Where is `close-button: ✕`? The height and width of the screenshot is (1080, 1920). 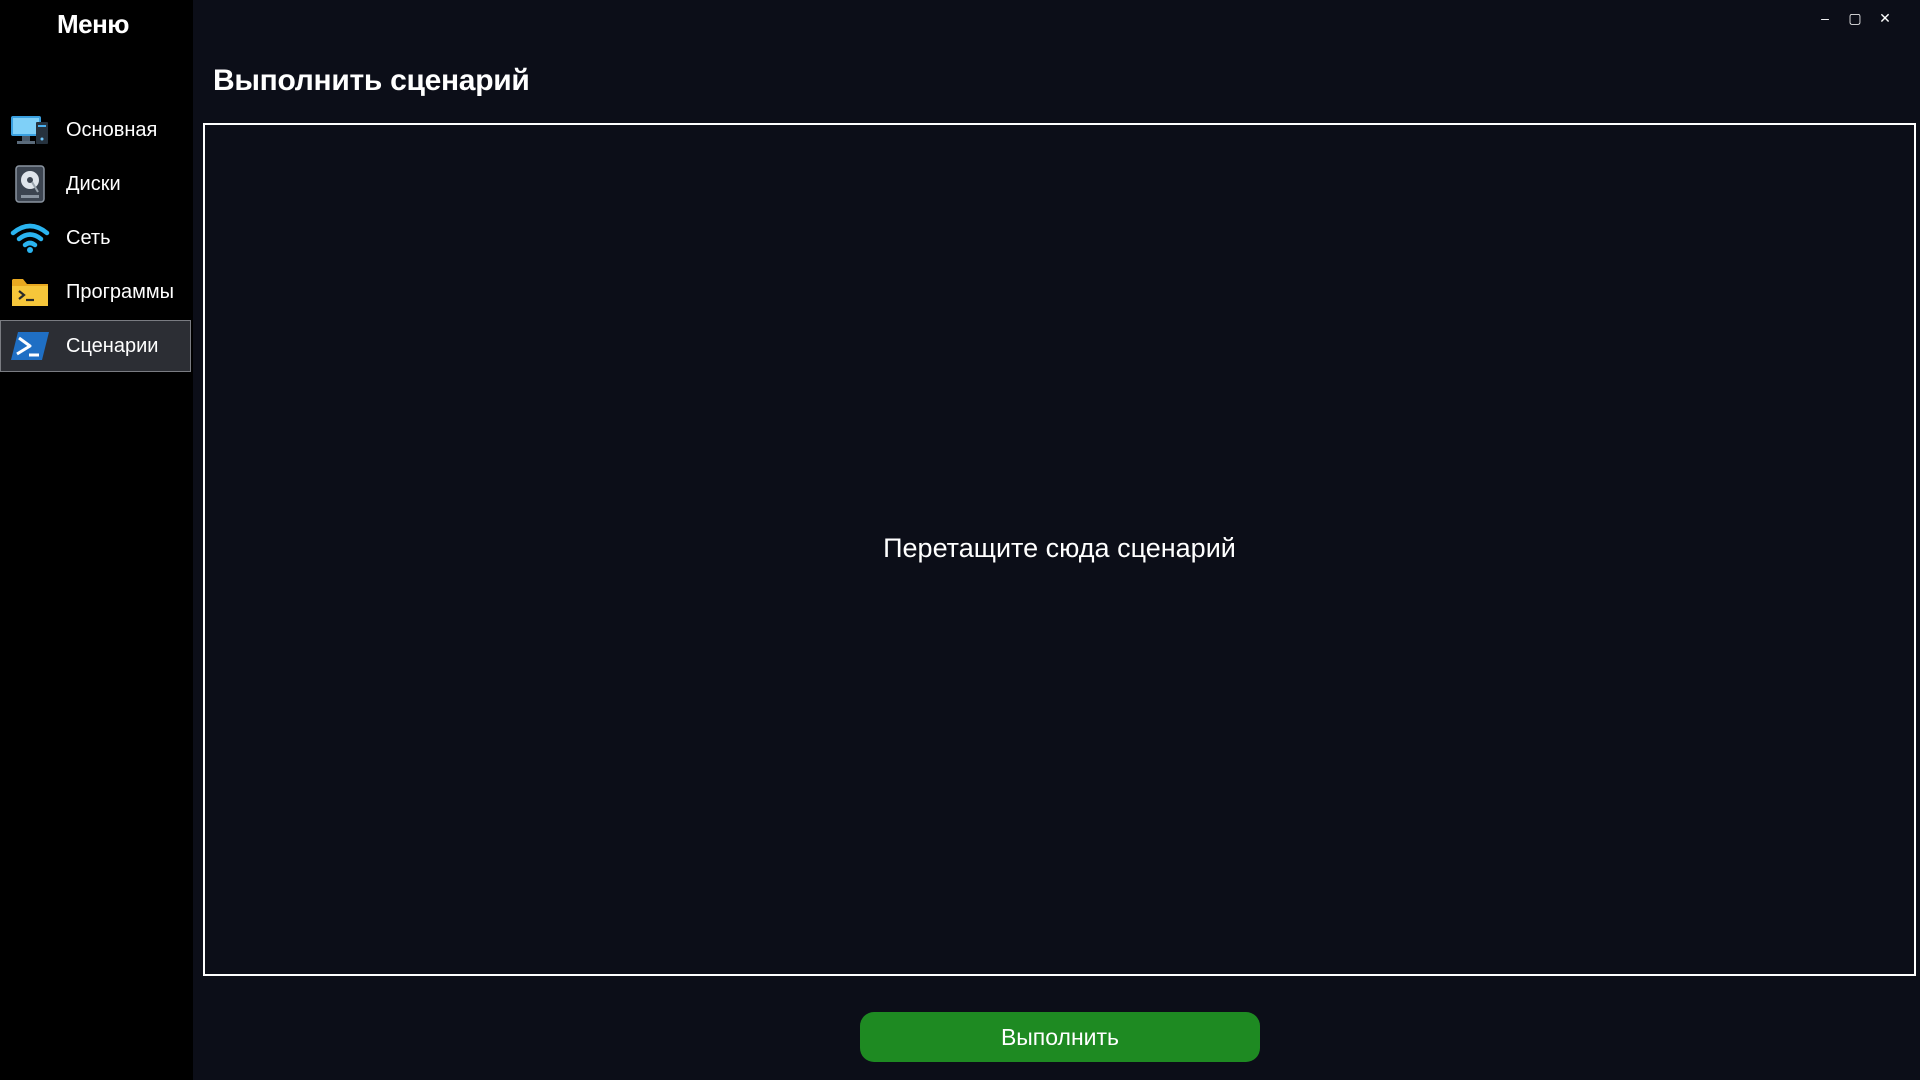
close-button: ✕ is located at coordinates (1885, 18).